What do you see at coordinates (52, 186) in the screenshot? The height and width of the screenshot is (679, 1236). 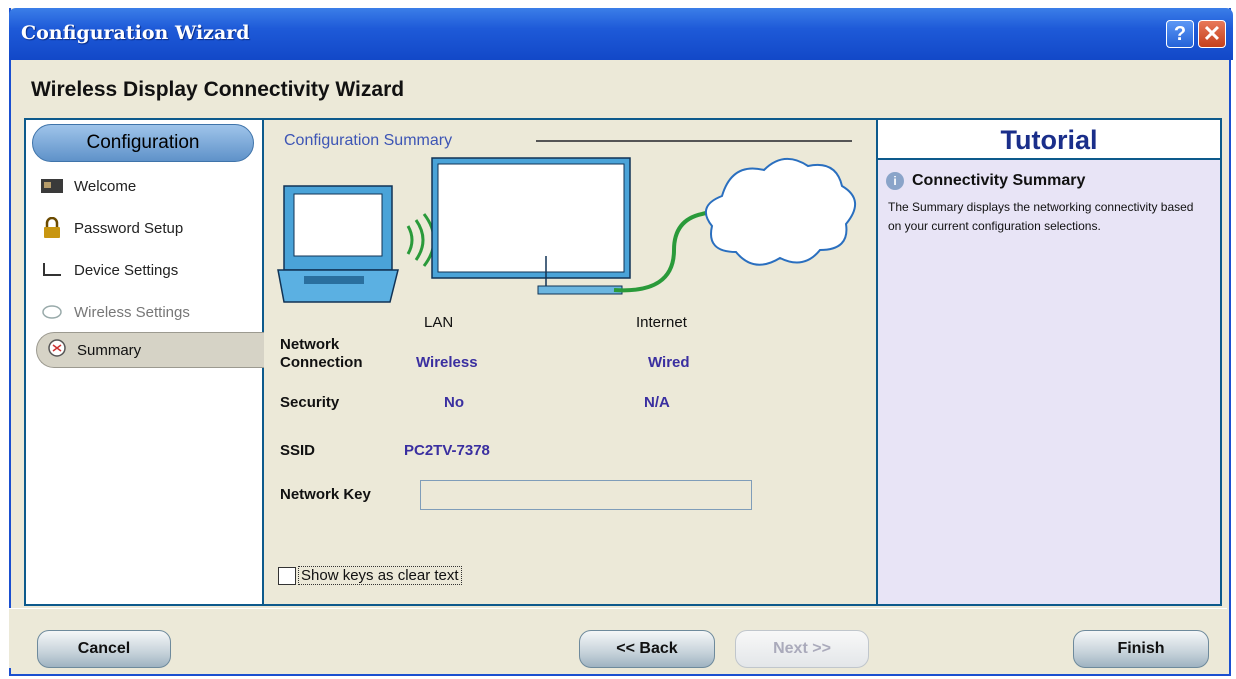 I see `monitor-icon` at bounding box center [52, 186].